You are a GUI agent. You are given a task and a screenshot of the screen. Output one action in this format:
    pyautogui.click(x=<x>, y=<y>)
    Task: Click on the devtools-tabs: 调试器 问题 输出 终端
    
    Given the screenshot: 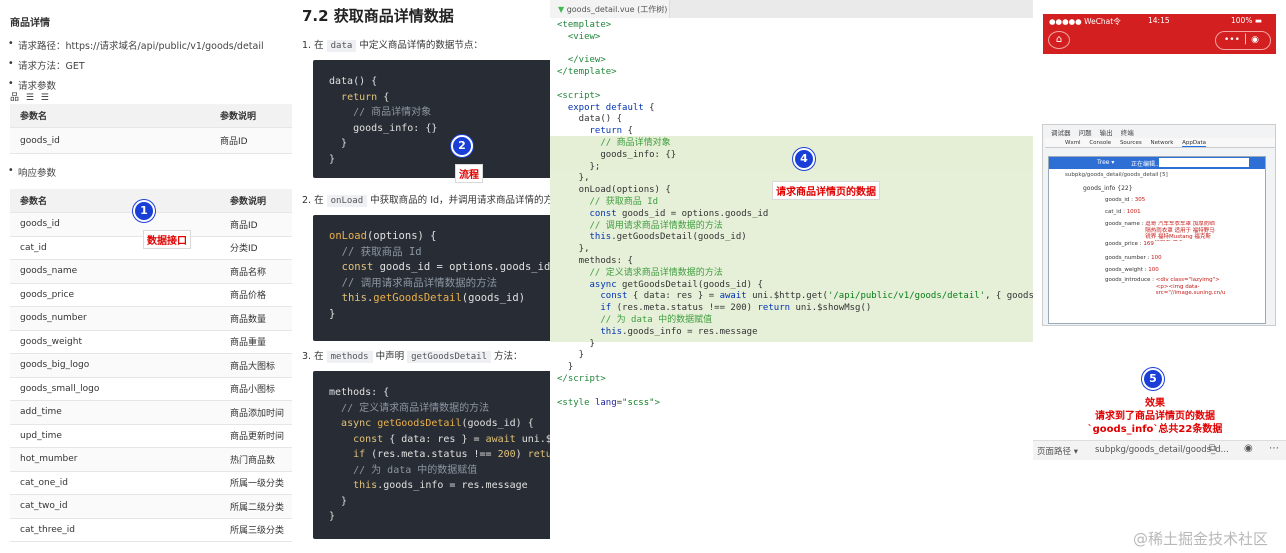 What is the action you would take?
    pyautogui.click(x=1092, y=132)
    